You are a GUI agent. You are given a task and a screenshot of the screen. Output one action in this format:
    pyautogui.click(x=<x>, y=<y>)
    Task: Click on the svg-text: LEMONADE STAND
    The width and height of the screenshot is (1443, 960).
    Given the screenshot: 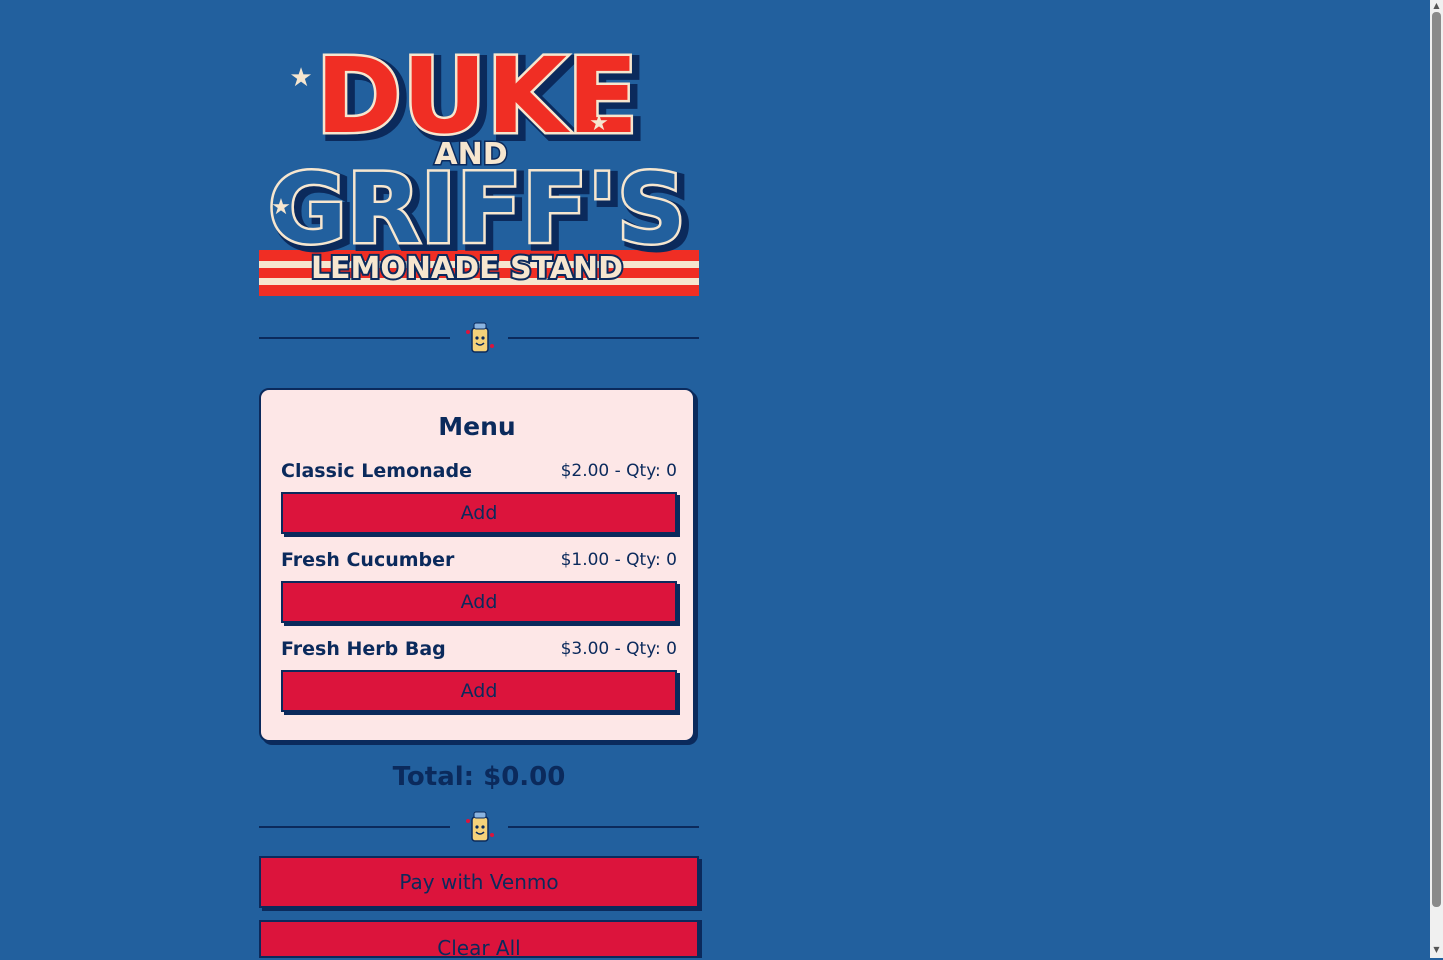 What is the action you would take?
    pyautogui.click(x=467, y=268)
    